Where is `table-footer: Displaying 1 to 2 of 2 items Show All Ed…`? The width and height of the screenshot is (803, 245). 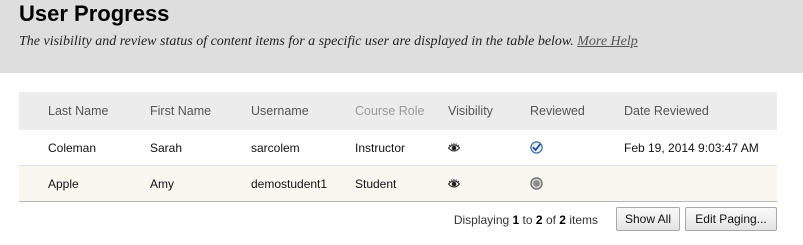 table-footer: Displaying 1 to 2 of 2 items Show All Ed… is located at coordinates (398, 220).